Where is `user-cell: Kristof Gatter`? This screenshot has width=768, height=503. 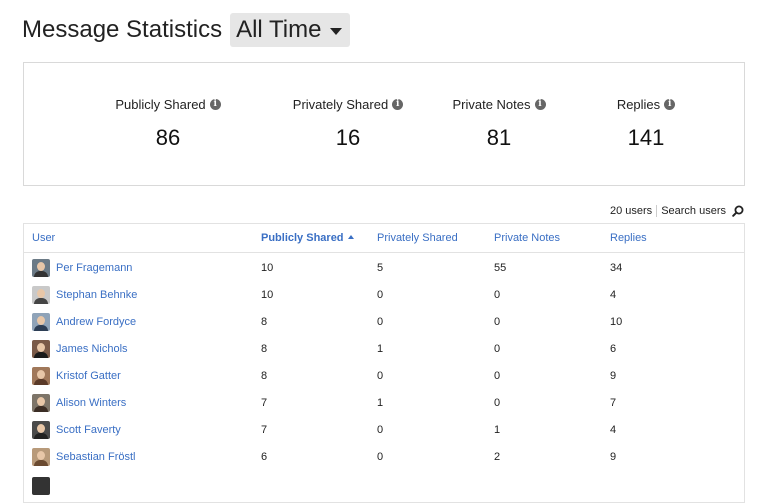 user-cell: Kristof Gatter is located at coordinates (76, 376).